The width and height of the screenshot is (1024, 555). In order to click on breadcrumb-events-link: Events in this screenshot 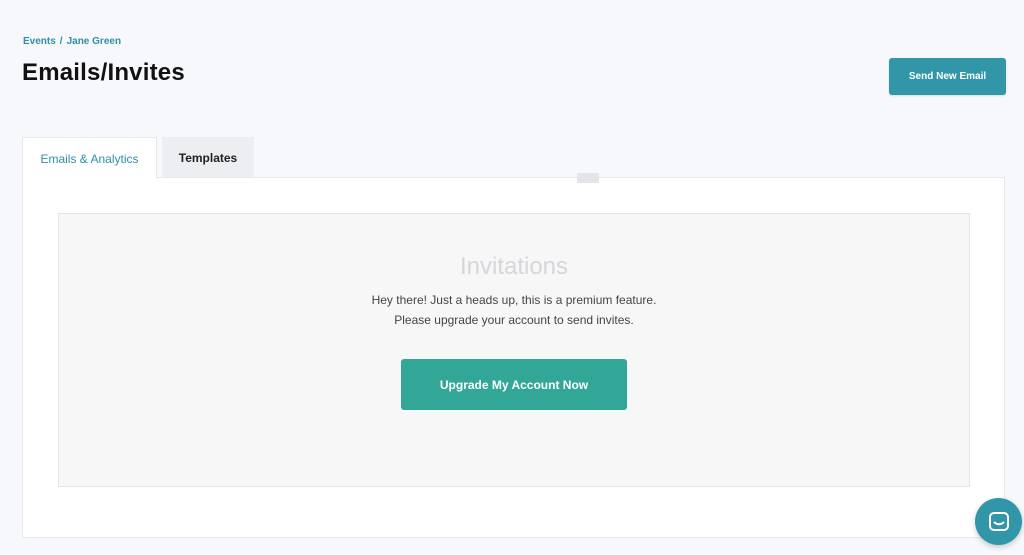, I will do `click(39, 41)`.